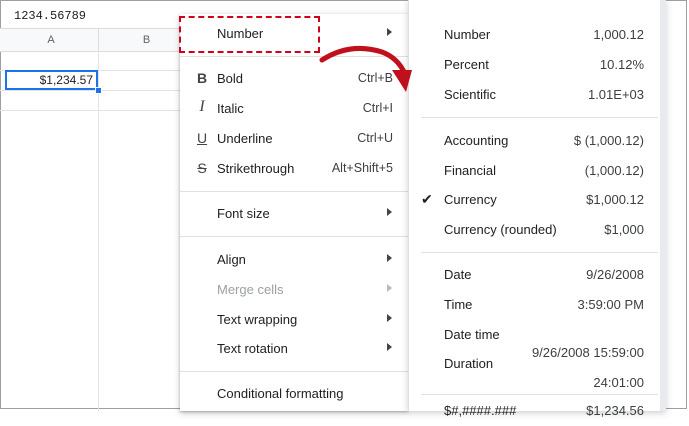 The image size is (689, 426). Describe the element at coordinates (402, 81) in the screenshot. I see `curved-arrow-head` at that location.